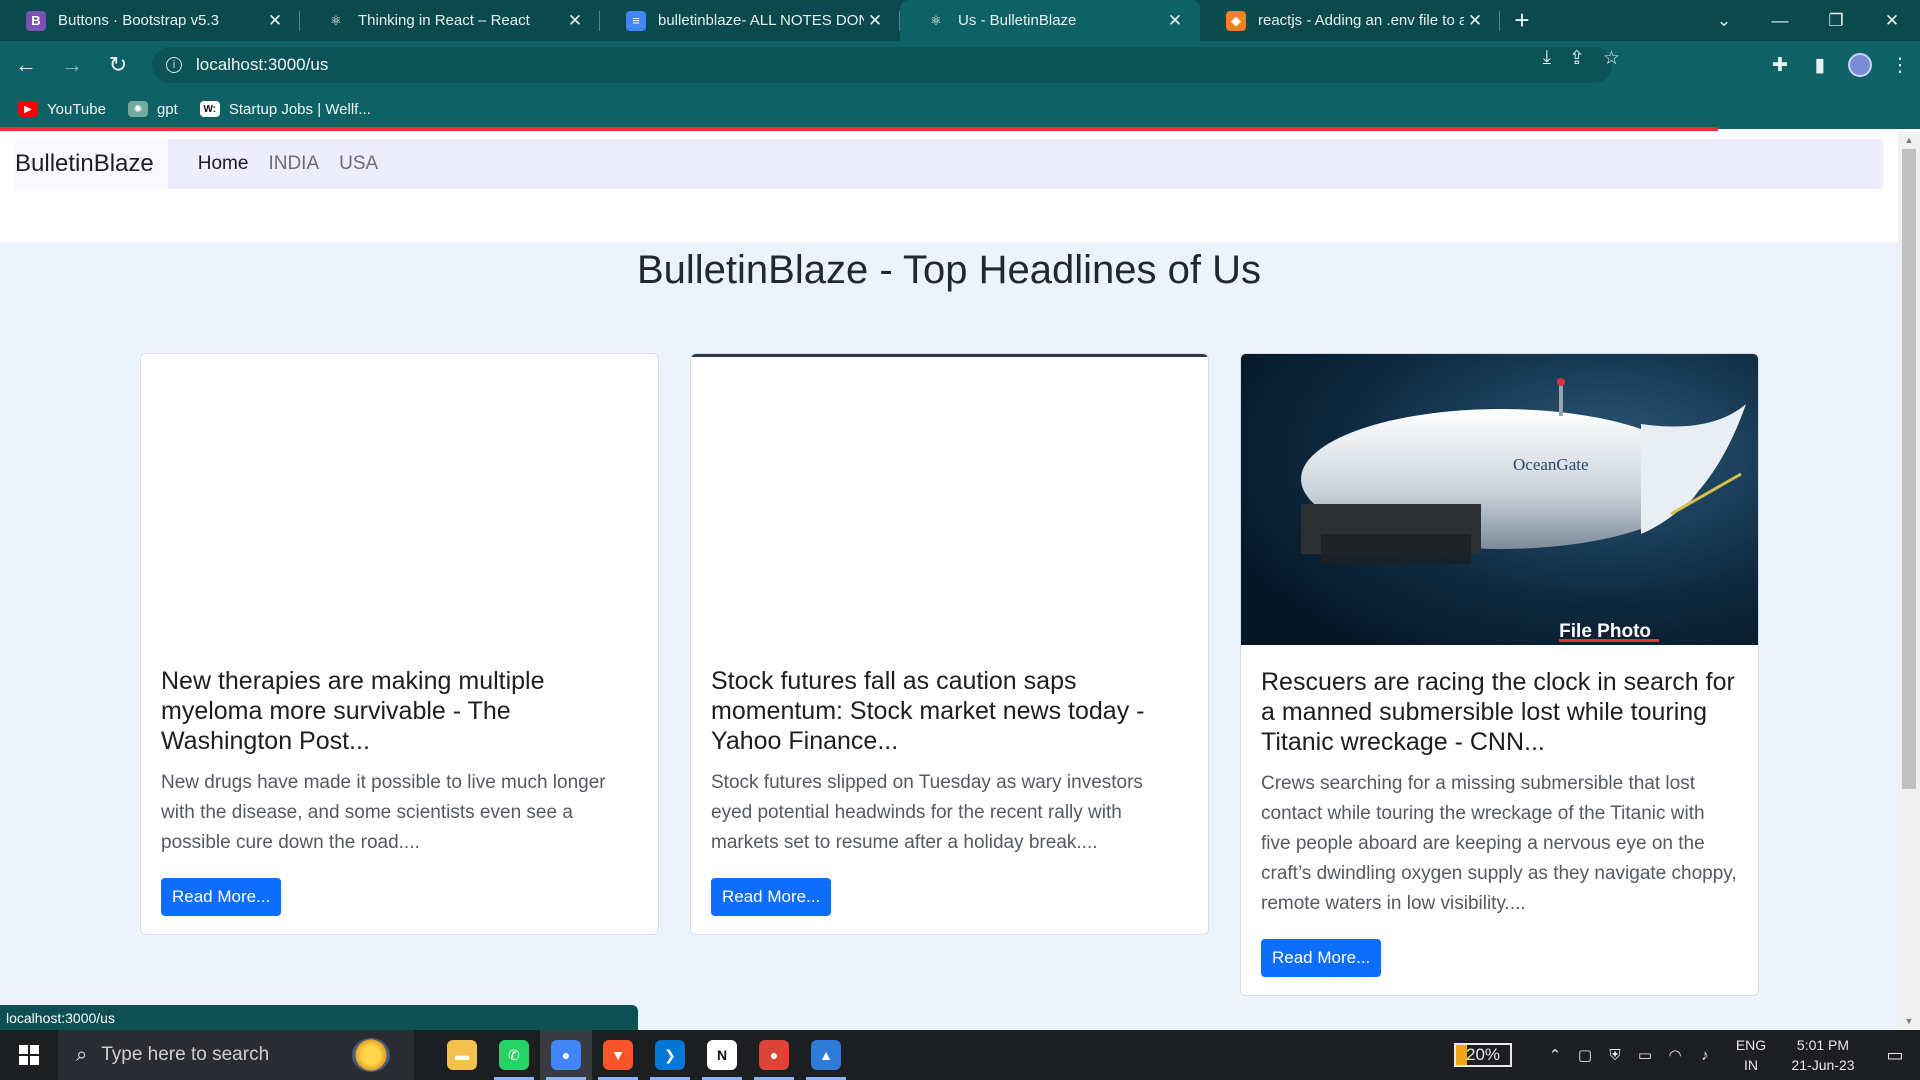 The image size is (1920, 1080). What do you see at coordinates (1361, 20) in the screenshot?
I see `tab-title: reactjs - Adding an .env file to a R` at bounding box center [1361, 20].